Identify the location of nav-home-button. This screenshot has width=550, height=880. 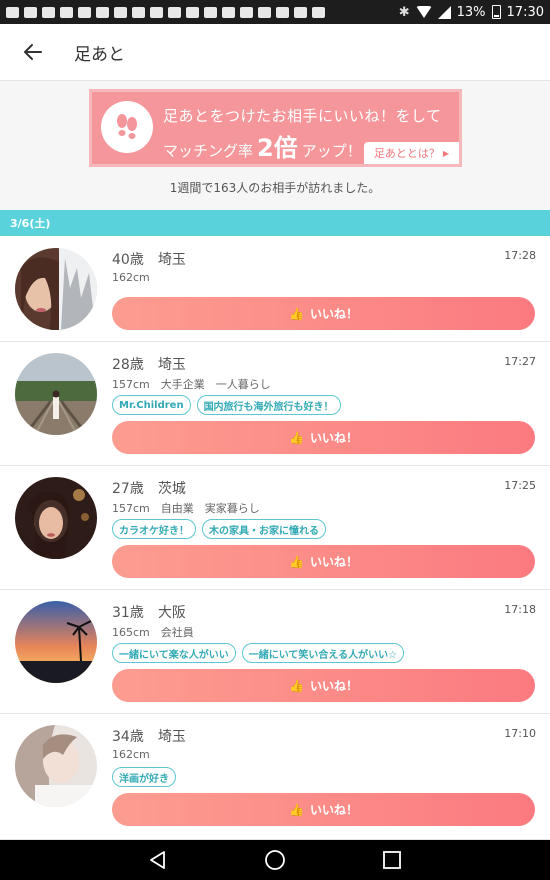
(275, 860).